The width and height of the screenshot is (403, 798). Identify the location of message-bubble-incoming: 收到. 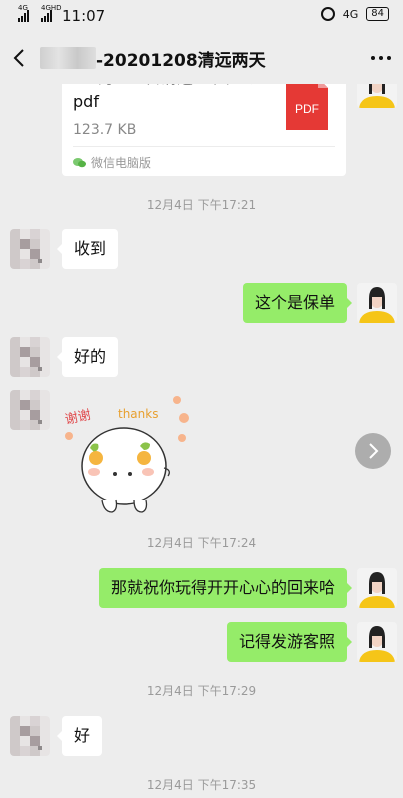
(87, 249).